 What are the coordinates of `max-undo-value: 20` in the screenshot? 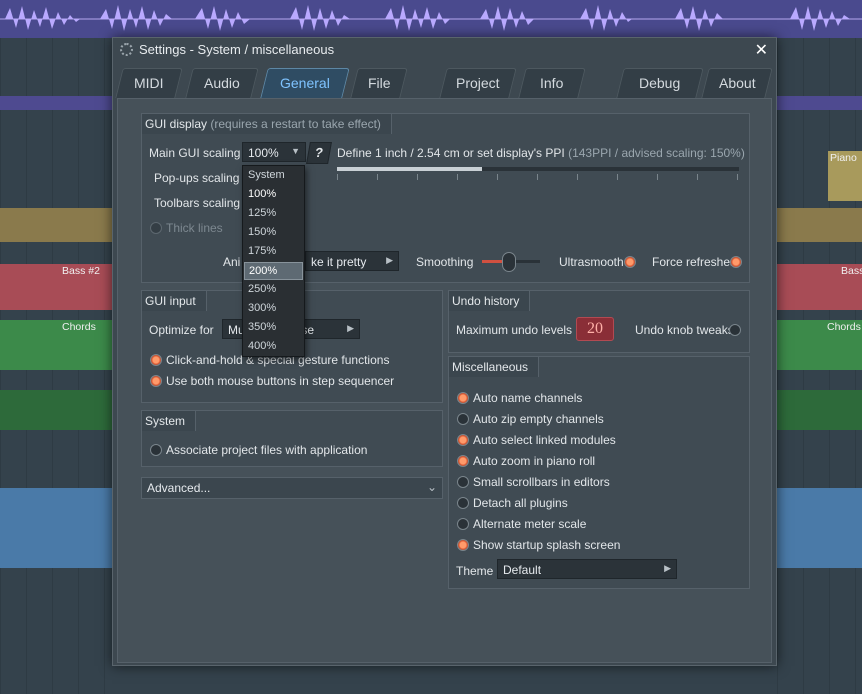 It's located at (595, 329).